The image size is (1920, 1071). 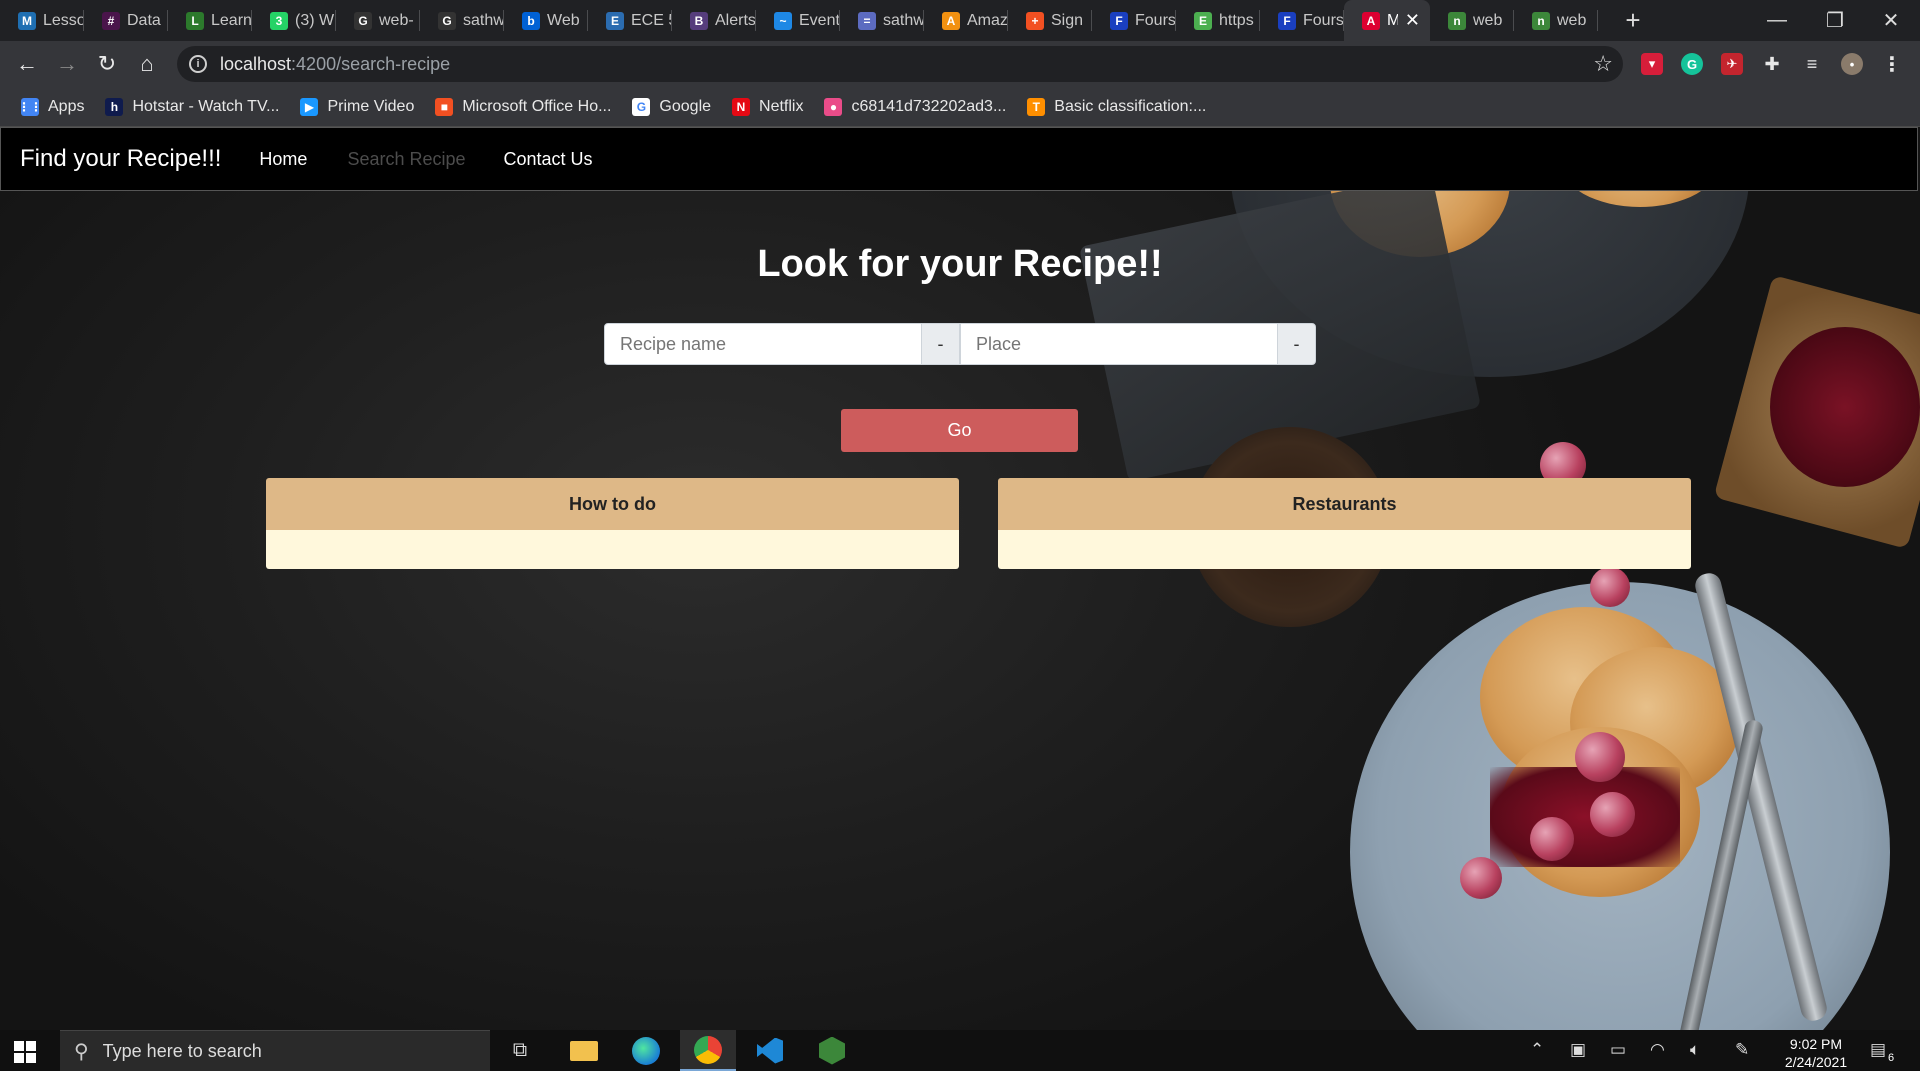 I want to click on wave-icon: ~, so click(x=783, y=20).